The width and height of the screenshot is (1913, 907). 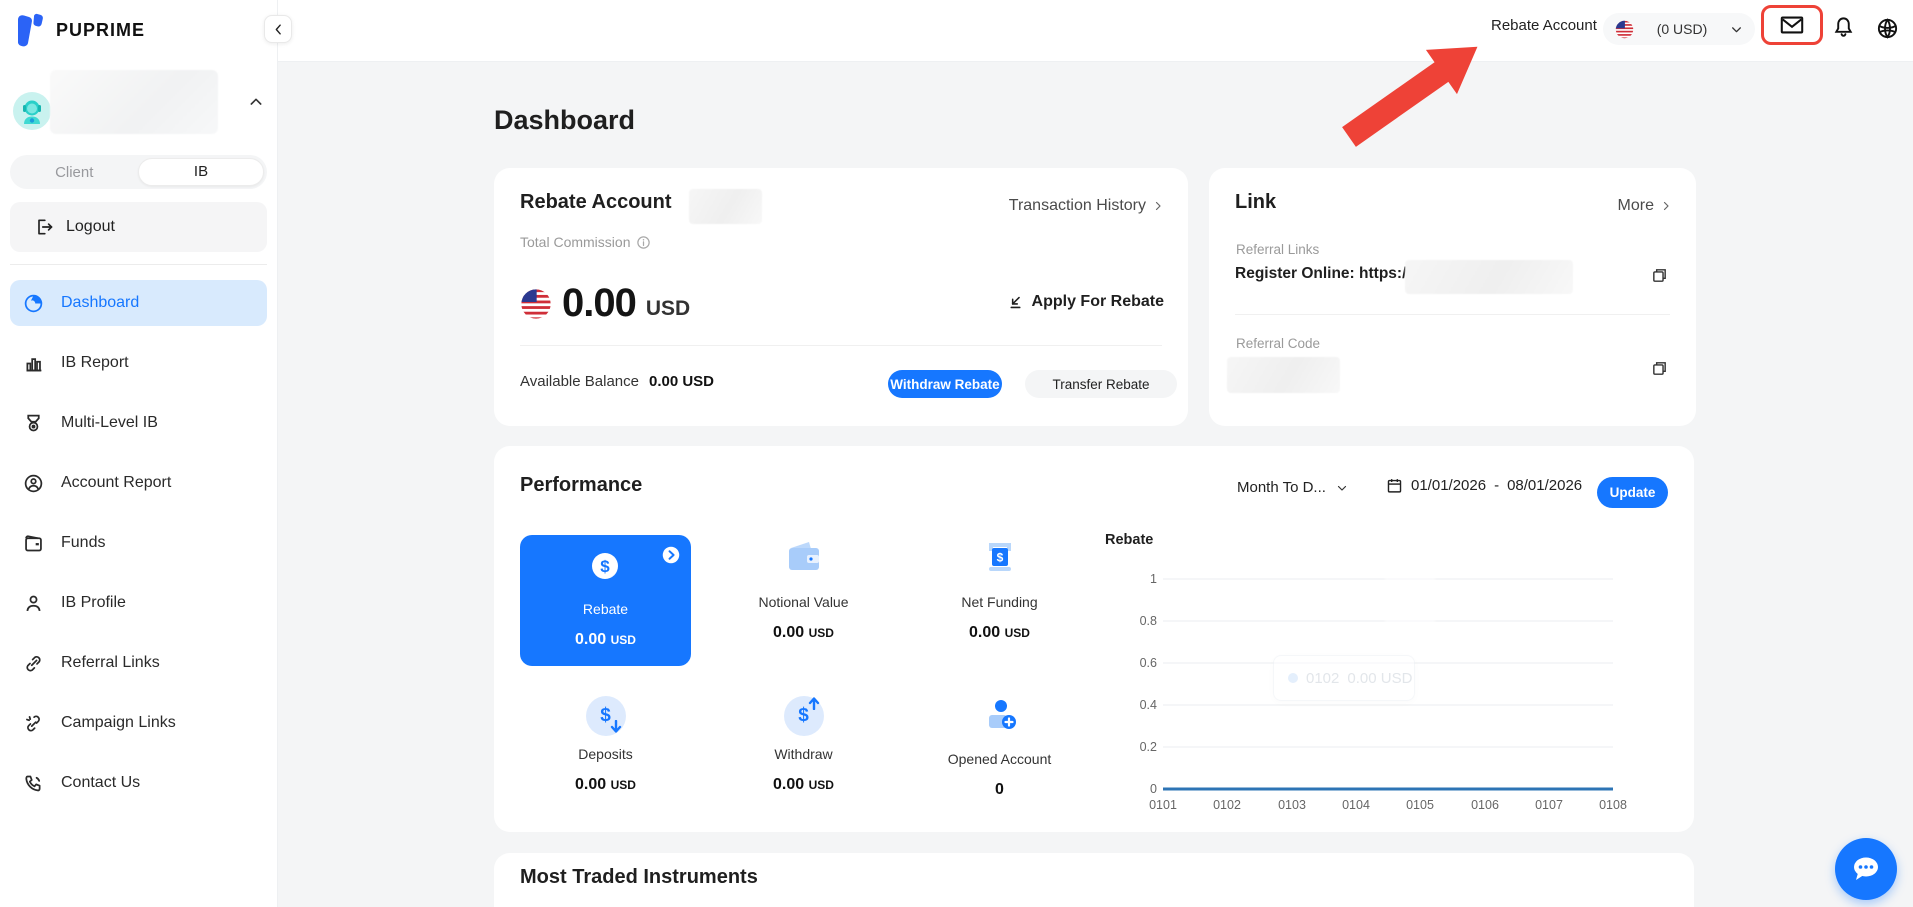 I want to click on tab-ib: IB, so click(x=201, y=172).